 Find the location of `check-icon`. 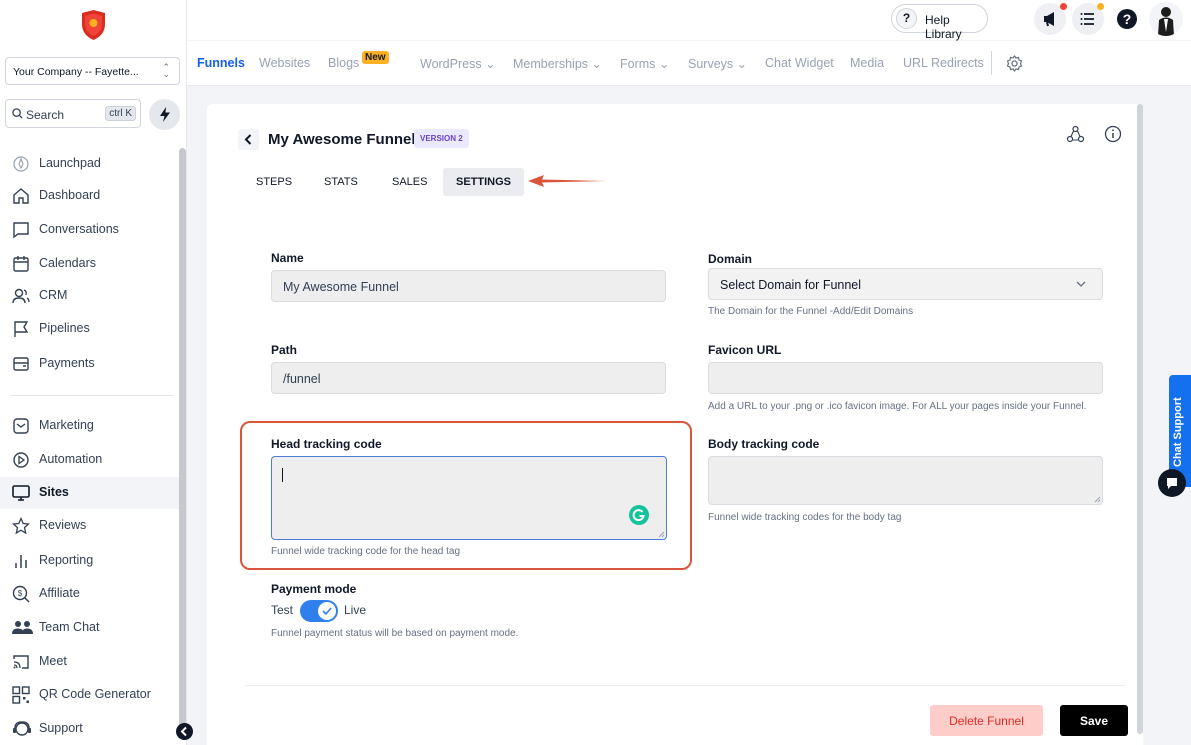

check-icon is located at coordinates (327, 611).